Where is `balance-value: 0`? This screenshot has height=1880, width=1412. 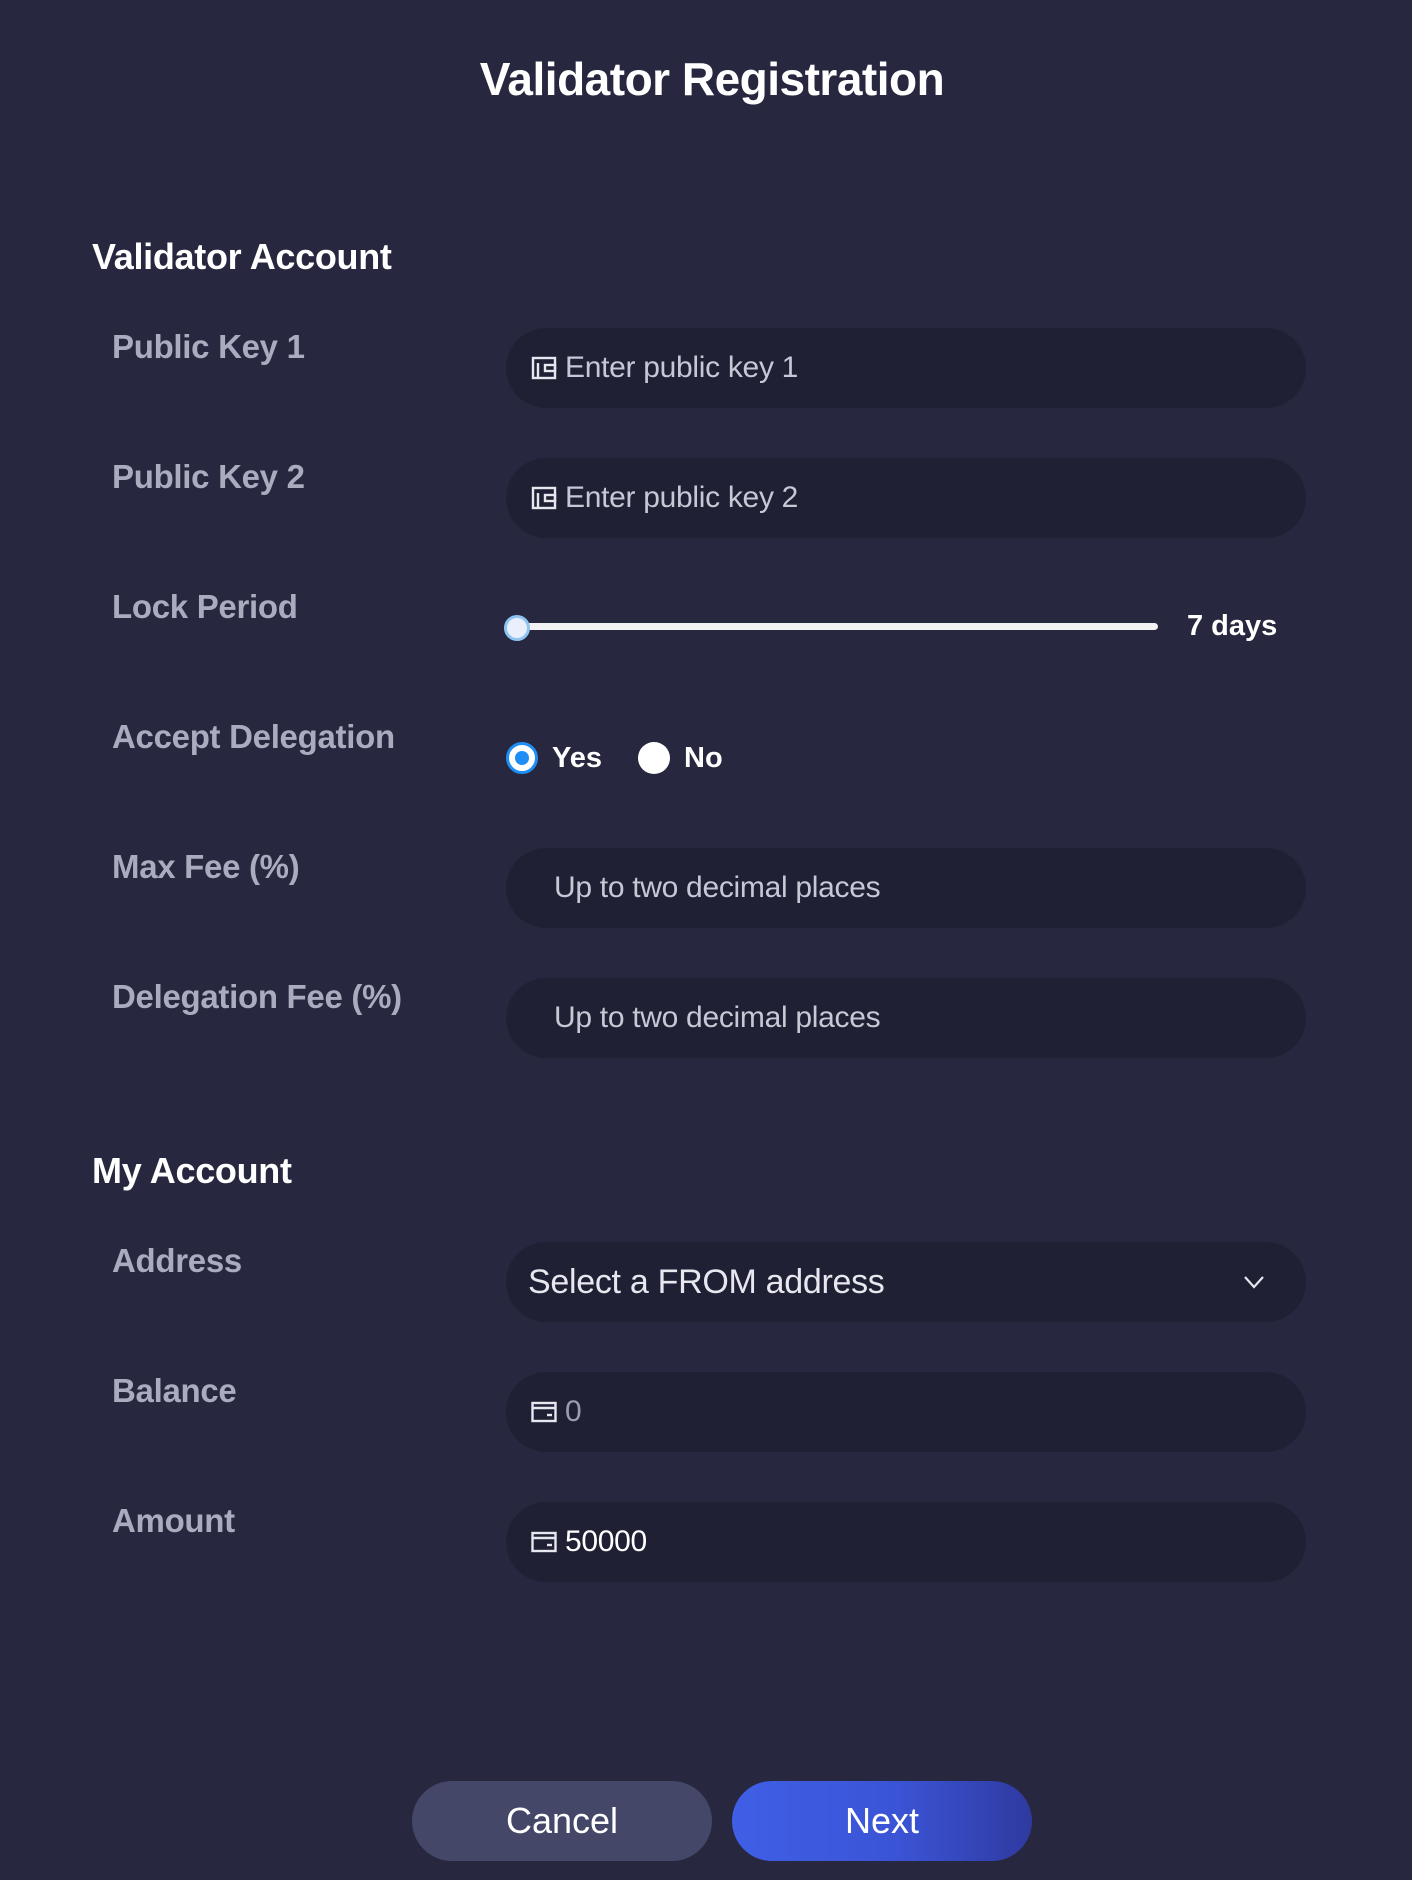 balance-value: 0 is located at coordinates (573, 1411).